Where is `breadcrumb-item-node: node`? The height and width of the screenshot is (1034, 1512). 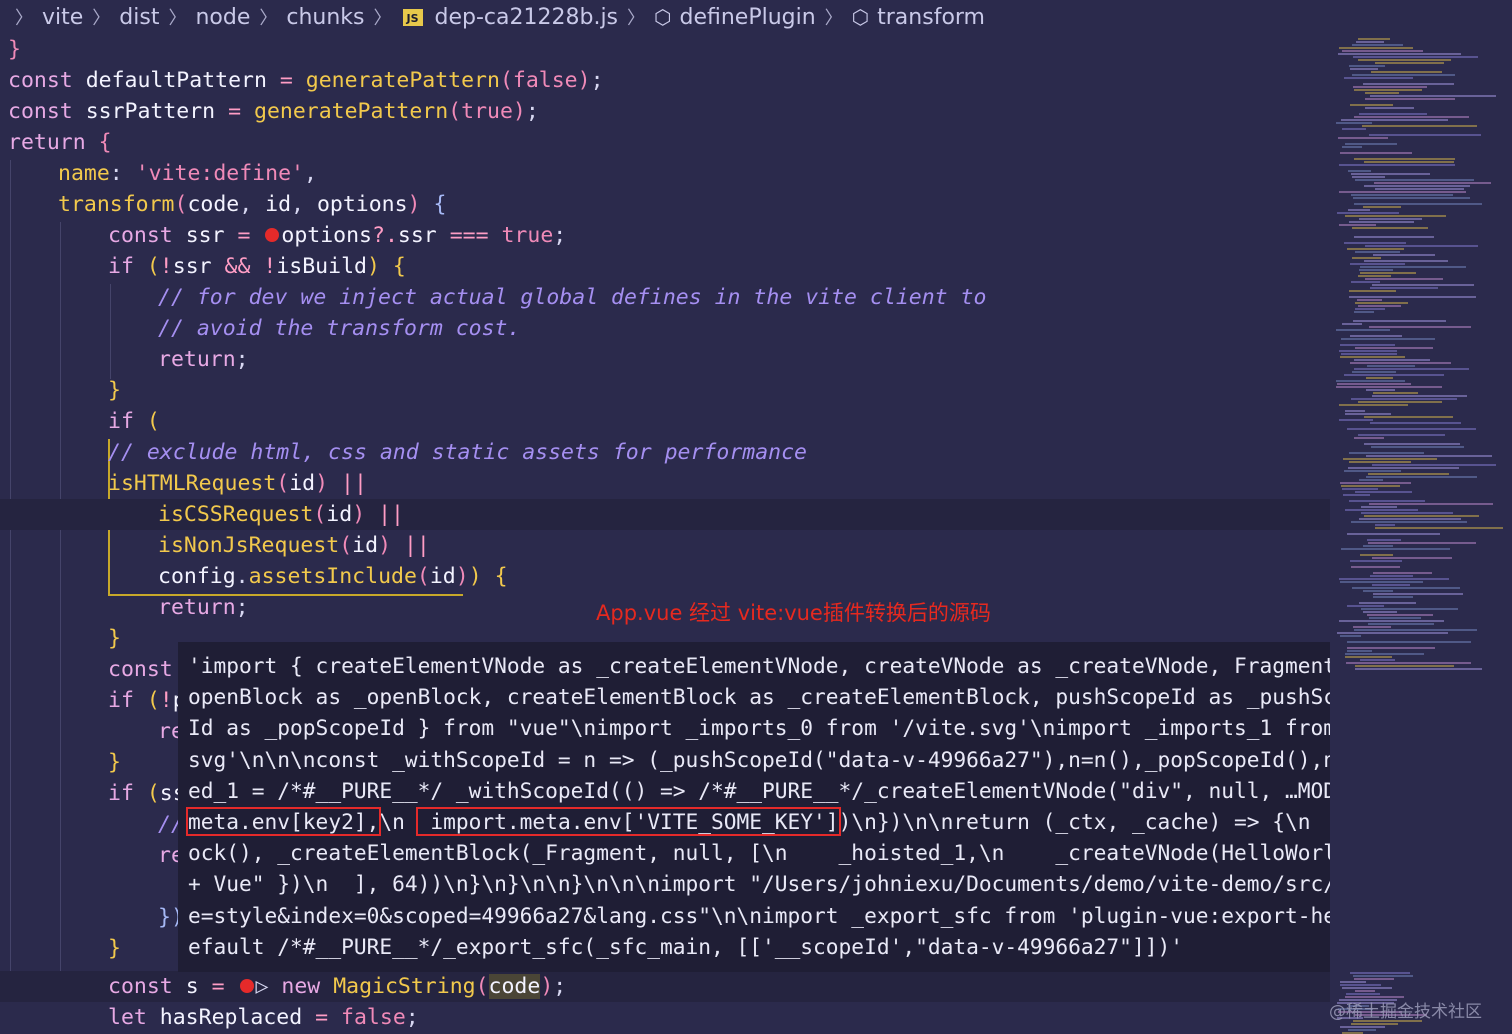
breadcrumb-item-node: node is located at coordinates (222, 17).